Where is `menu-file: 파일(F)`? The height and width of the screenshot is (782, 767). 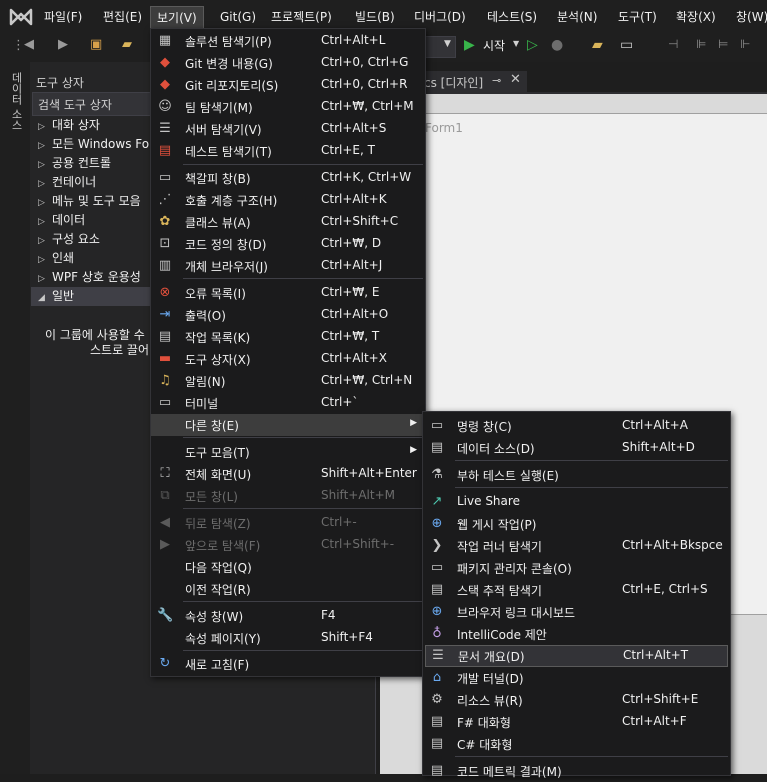 menu-file: 파일(F) is located at coordinates (63, 17).